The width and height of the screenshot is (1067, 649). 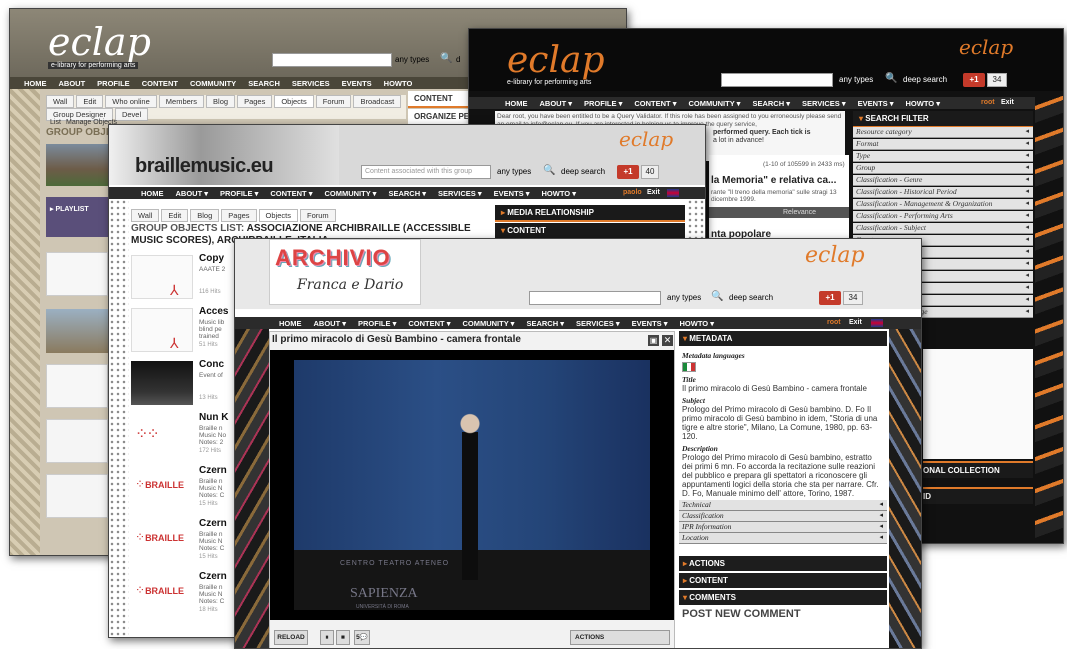 What do you see at coordinates (131, 114) in the screenshot?
I see `tab-devel: Devel` at bounding box center [131, 114].